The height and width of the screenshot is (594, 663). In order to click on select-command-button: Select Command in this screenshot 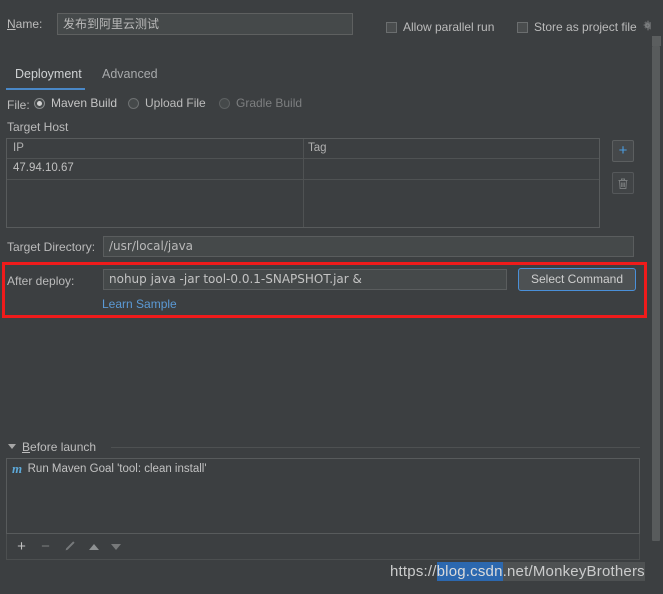, I will do `click(577, 279)`.